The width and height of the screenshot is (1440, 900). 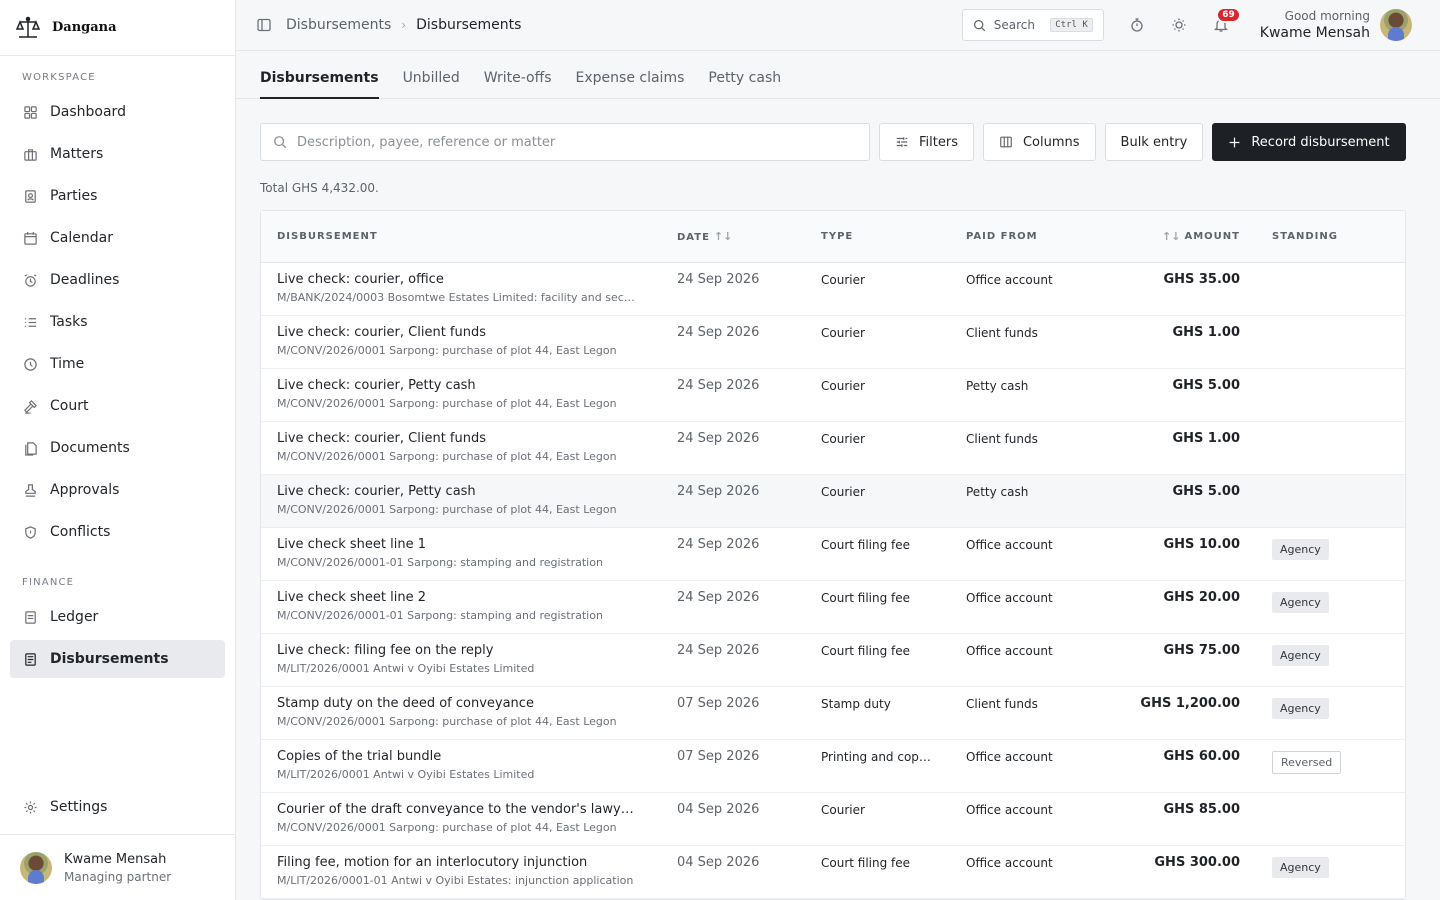 I want to click on sidebar-item-court: Court, so click(x=117, y=406).